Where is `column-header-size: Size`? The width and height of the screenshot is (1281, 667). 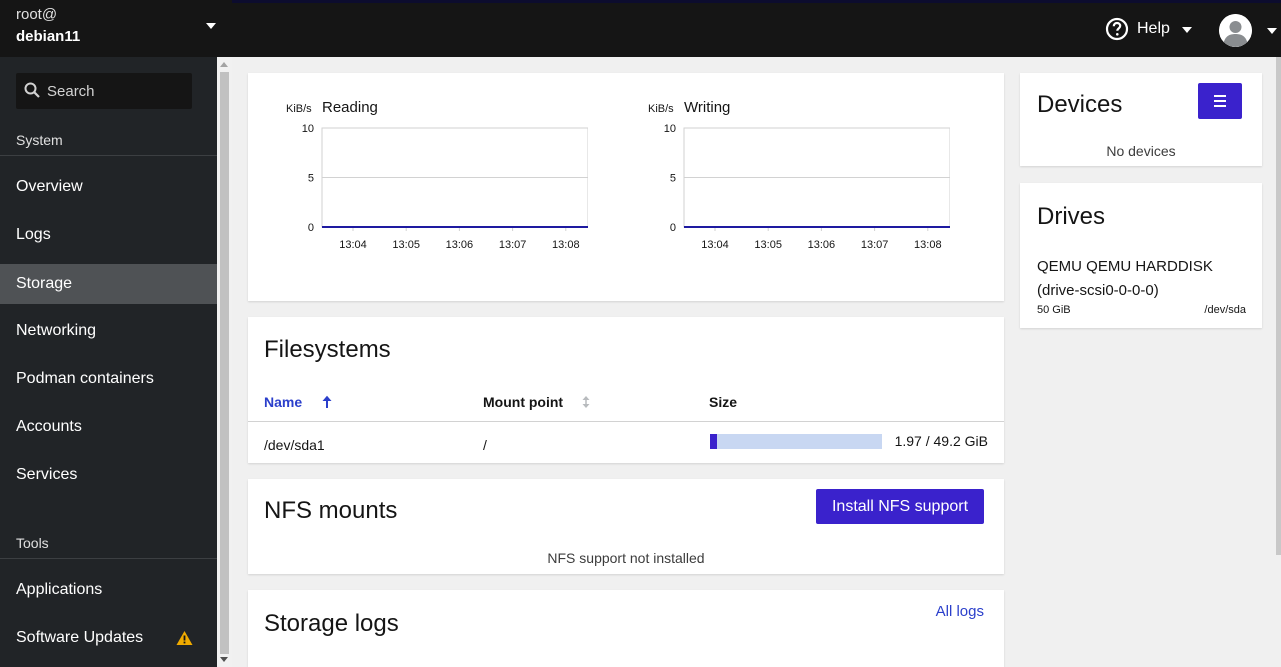
column-header-size: Size is located at coordinates (723, 402).